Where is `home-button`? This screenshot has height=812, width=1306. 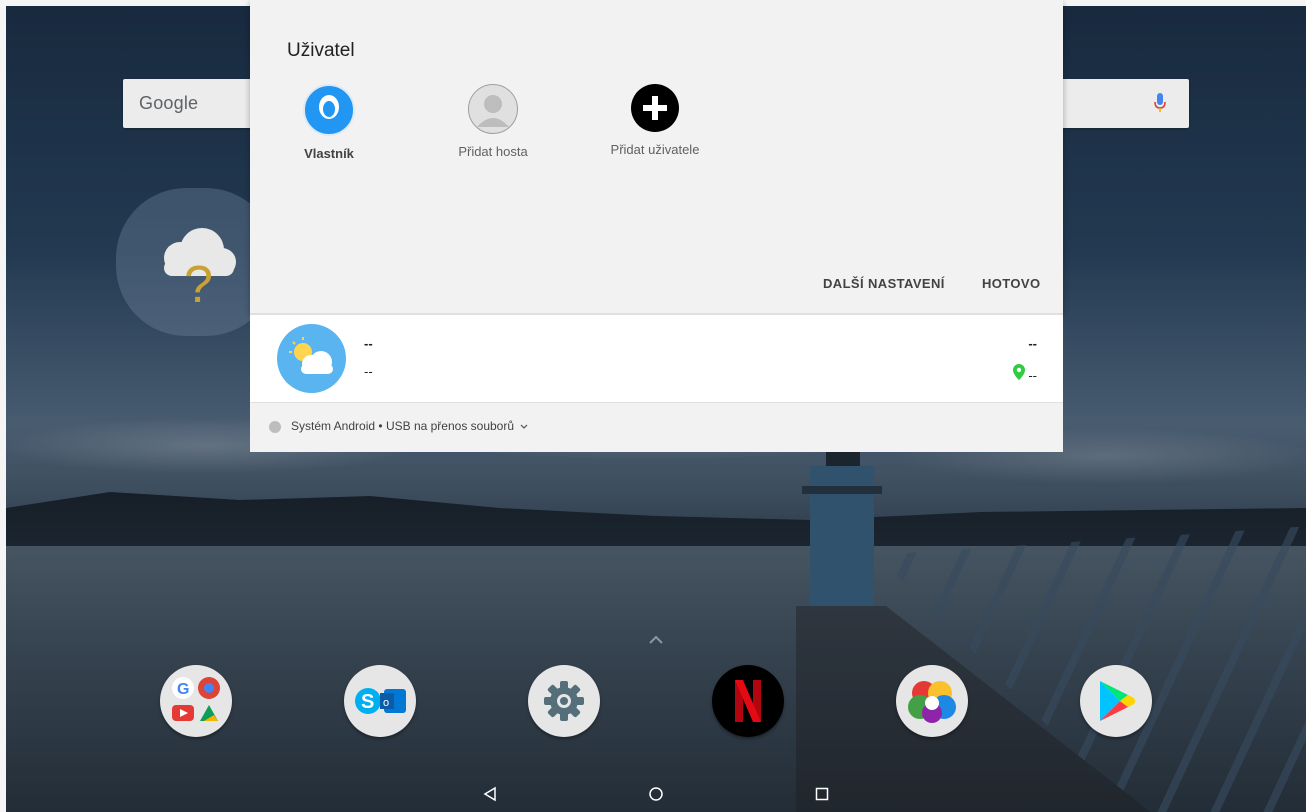 home-button is located at coordinates (656, 794).